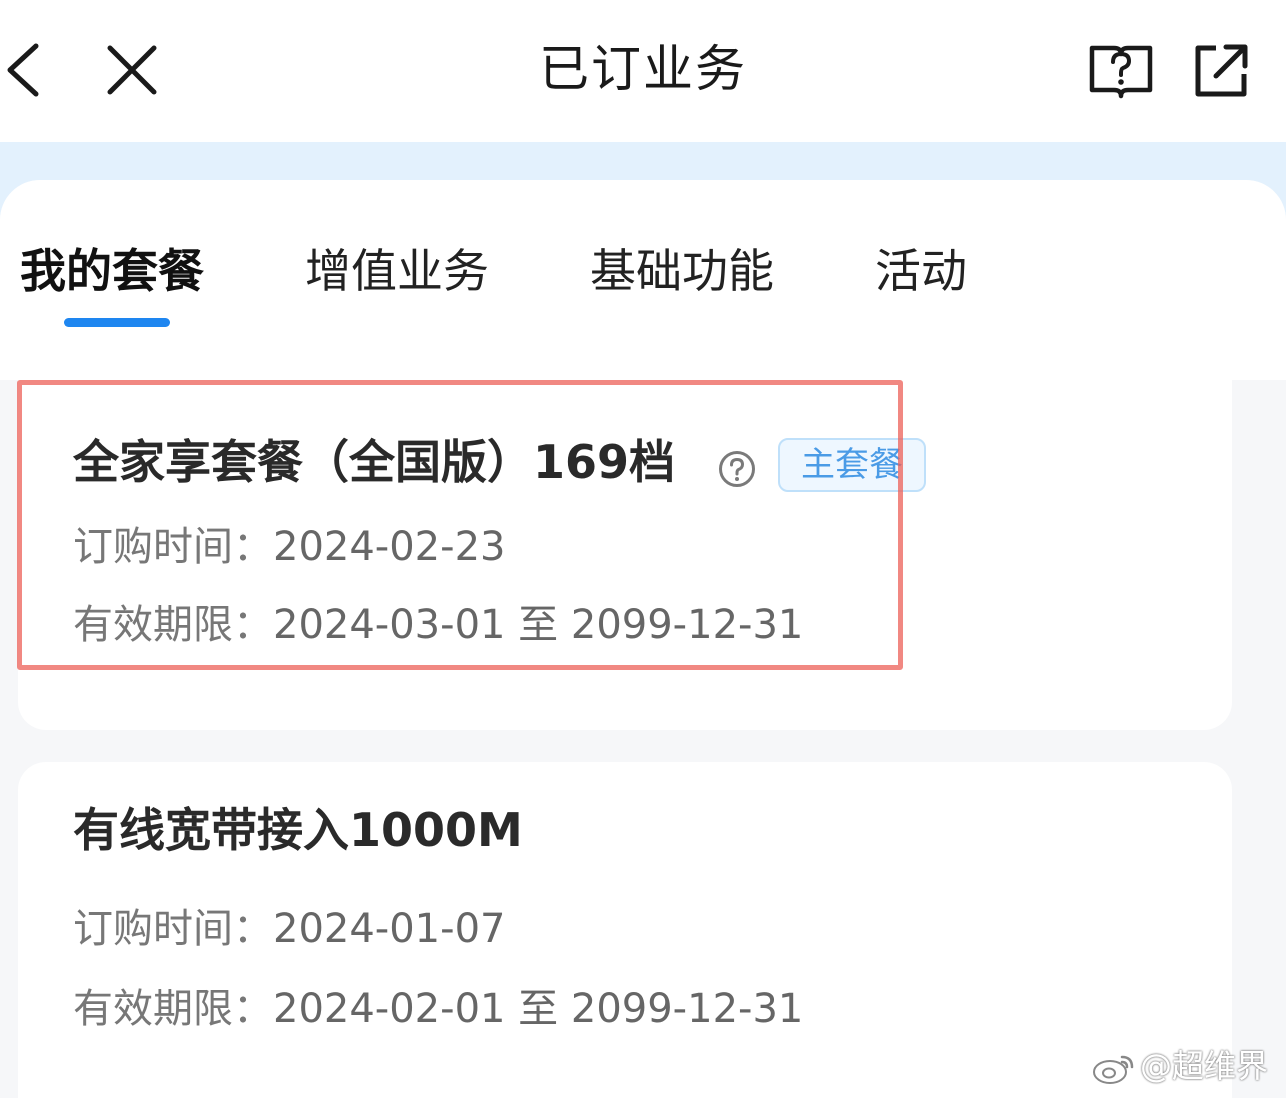 This screenshot has height=1098, width=1286. What do you see at coordinates (538, 625) in the screenshot?
I see `validity-value: 2024-03-01 至 2099-12-31` at bounding box center [538, 625].